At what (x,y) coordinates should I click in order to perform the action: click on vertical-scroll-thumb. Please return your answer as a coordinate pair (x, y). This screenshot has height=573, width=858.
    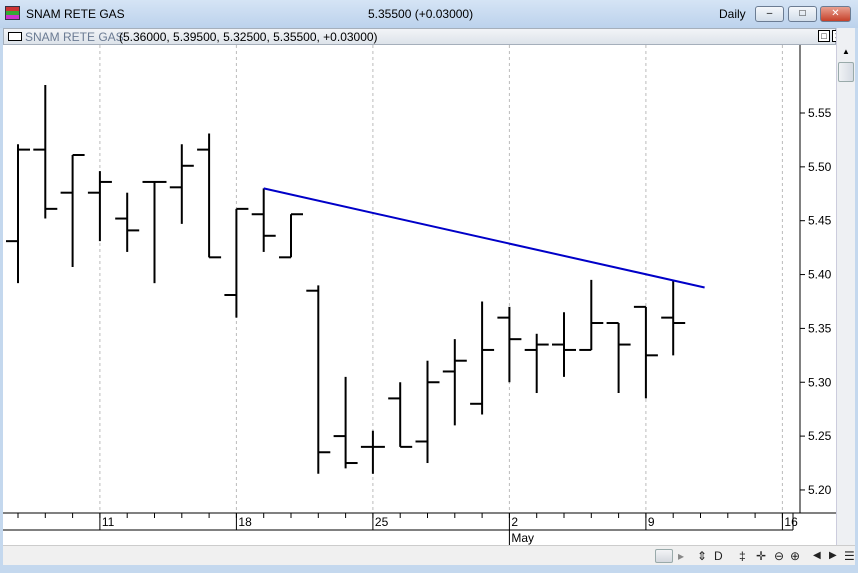
    Looking at the image, I should click on (846, 72).